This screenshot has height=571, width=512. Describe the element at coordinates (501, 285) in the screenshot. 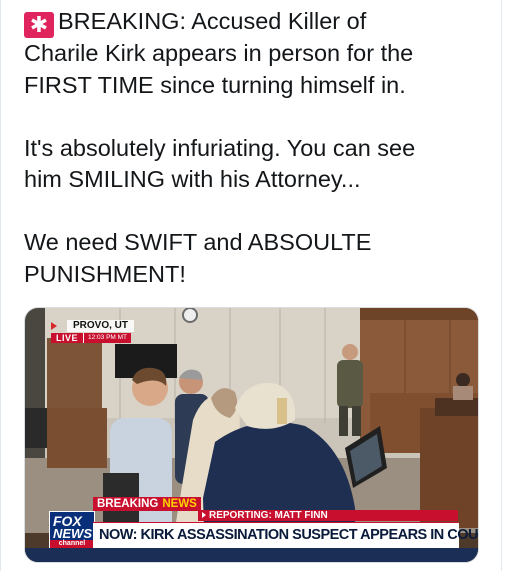

I see `card-right-border` at that location.